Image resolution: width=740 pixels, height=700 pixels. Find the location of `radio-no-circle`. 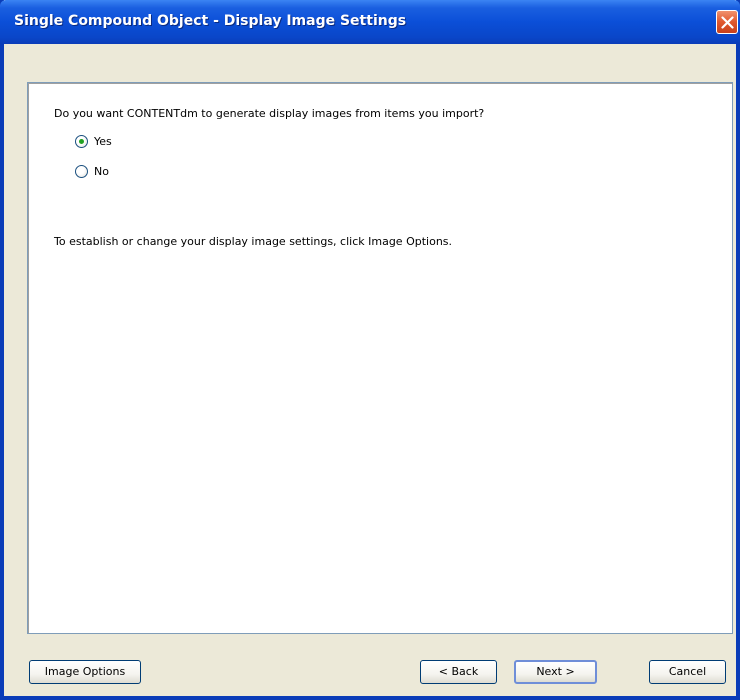

radio-no-circle is located at coordinates (81, 171).